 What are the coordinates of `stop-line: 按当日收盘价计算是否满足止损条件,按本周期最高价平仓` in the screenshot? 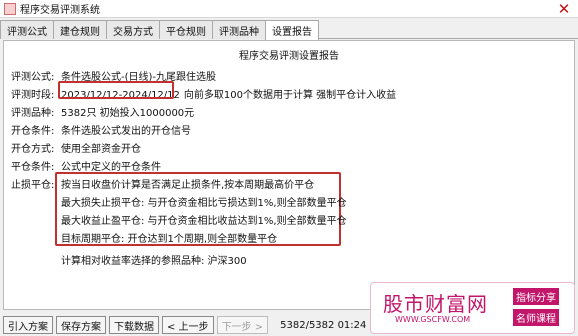 It's located at (188, 185).